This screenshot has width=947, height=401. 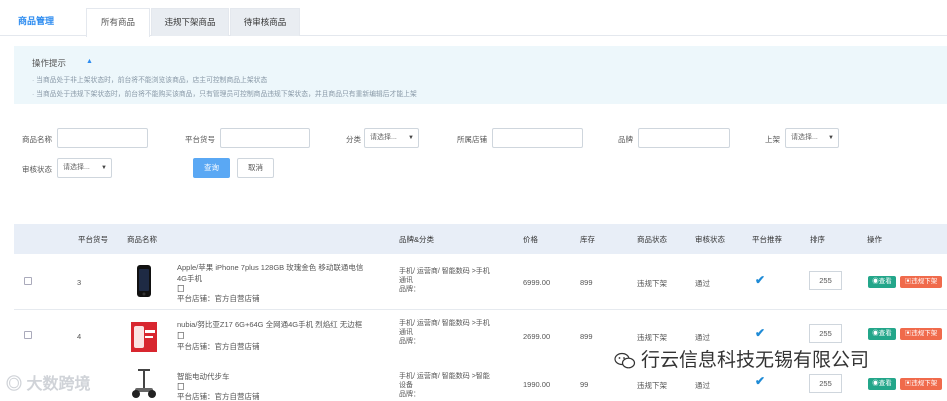 I want to click on product-stock: 99, so click(x=584, y=384).